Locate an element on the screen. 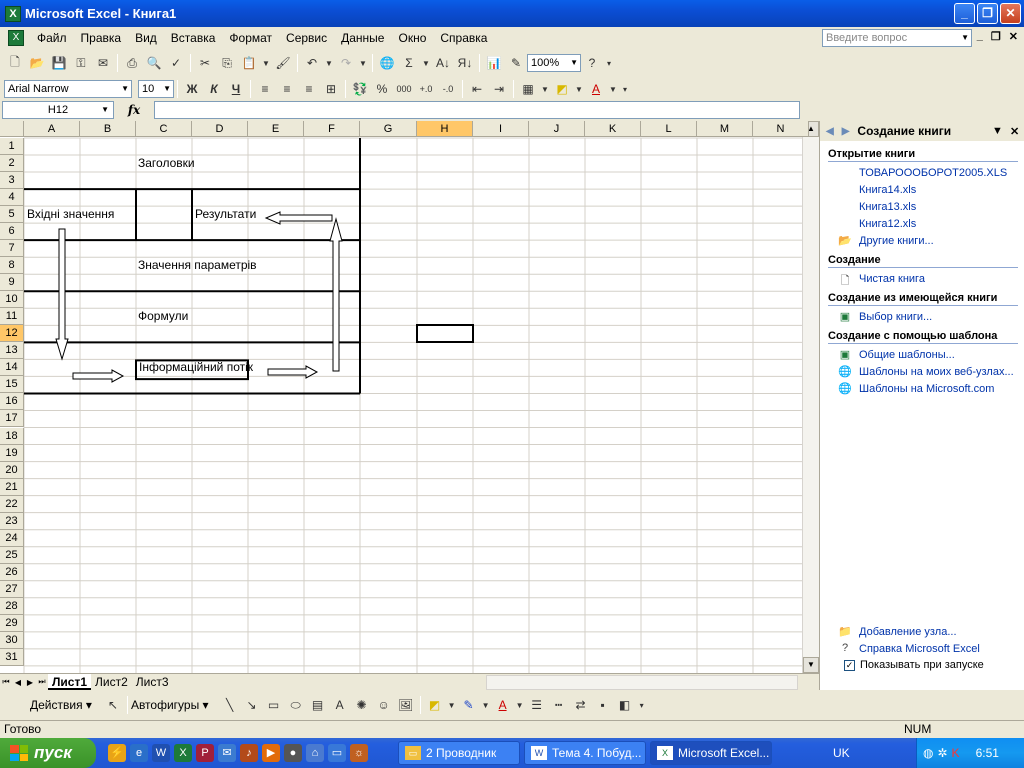 This screenshot has width=1024, height=768. hyperlink-icon: 🌐 is located at coordinates (387, 63).